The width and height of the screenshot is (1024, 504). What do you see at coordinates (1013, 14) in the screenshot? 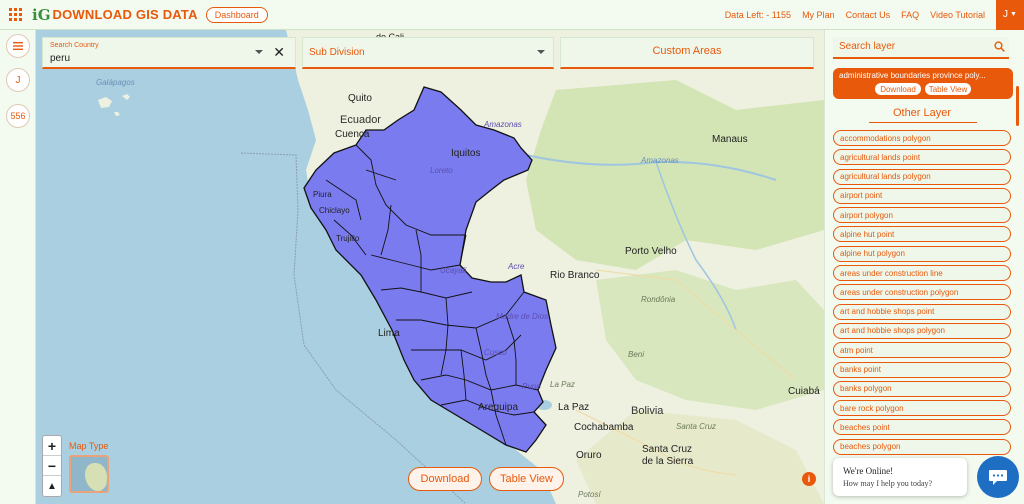
I see `chevron-down-icon: ▼` at bounding box center [1013, 14].